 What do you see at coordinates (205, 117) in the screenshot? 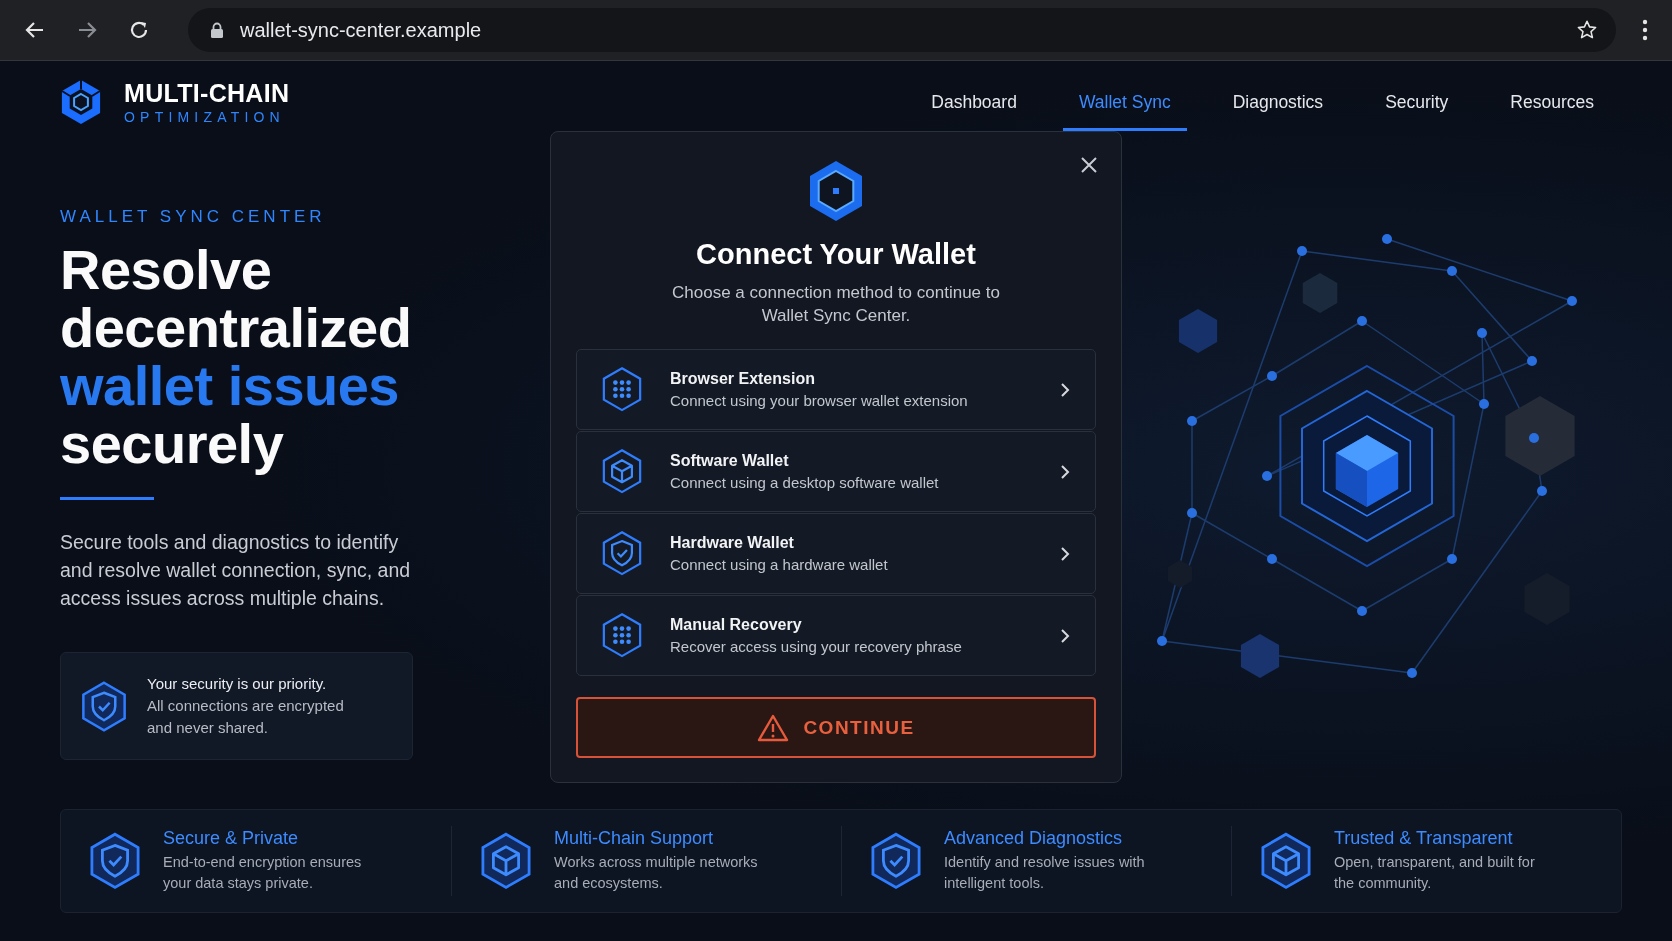
I see `brand-tagline: OPTIMIZATION` at bounding box center [205, 117].